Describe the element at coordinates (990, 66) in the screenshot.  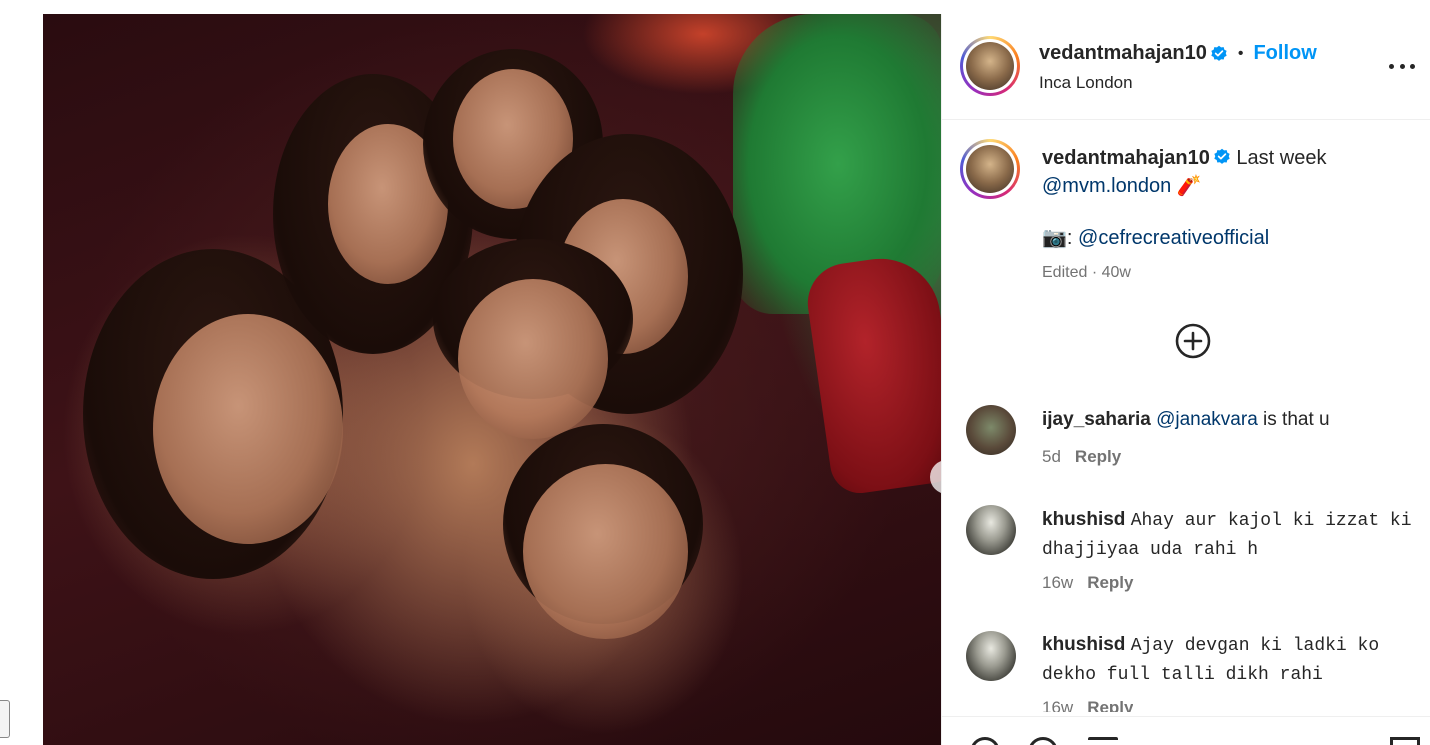
I see `author-avatar` at that location.